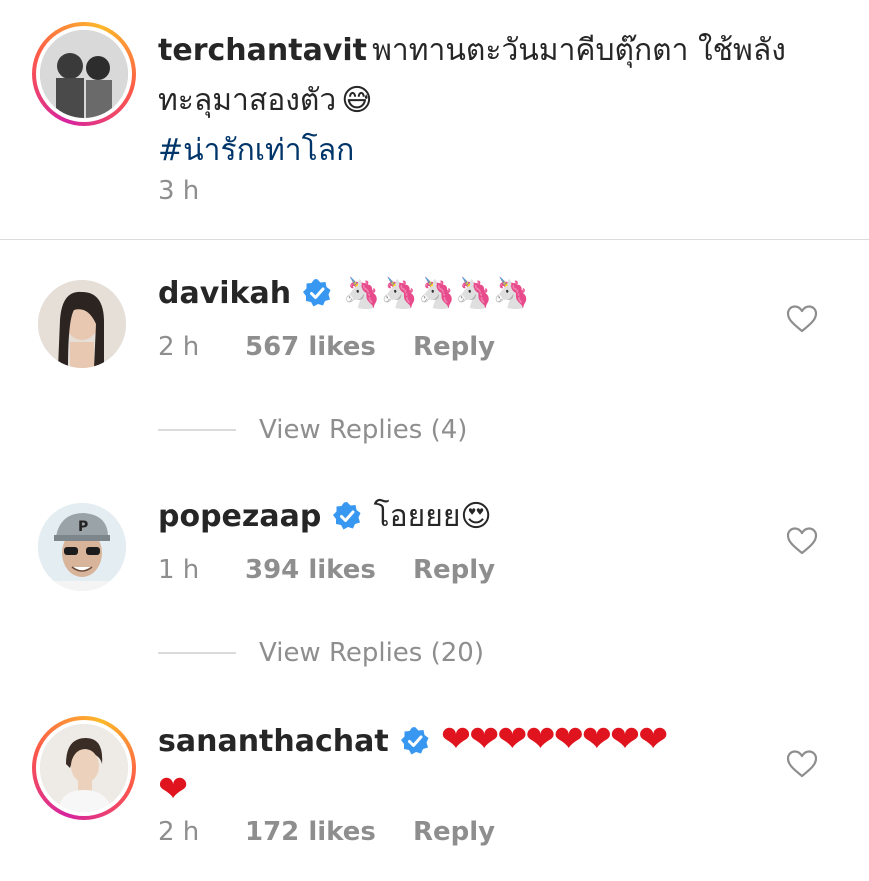 The width and height of the screenshot is (869, 881). What do you see at coordinates (357, 100) in the screenshot?
I see `sweat-smile-emoji: 😅` at bounding box center [357, 100].